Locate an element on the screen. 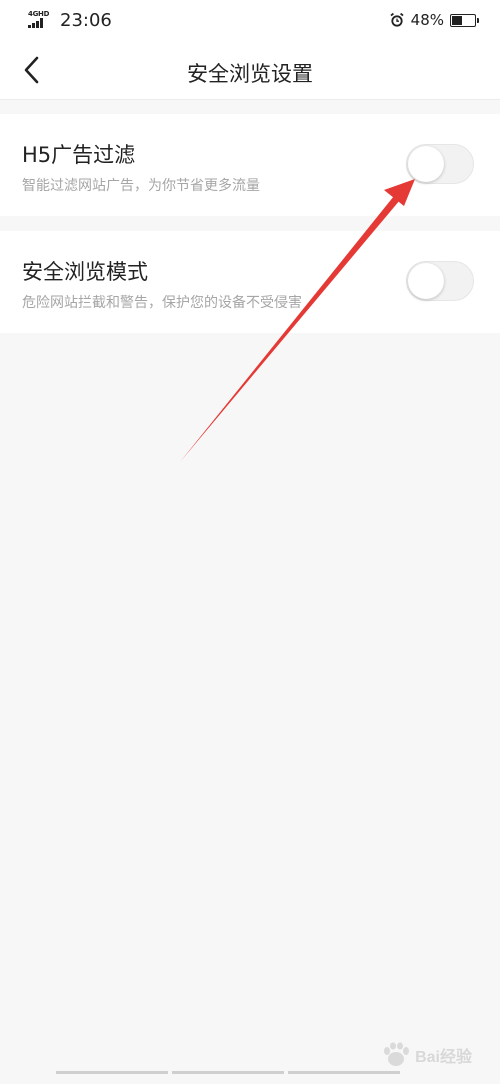 Image resolution: width=500 pixels, height=1084 pixels. battery-icon is located at coordinates (464, 20).